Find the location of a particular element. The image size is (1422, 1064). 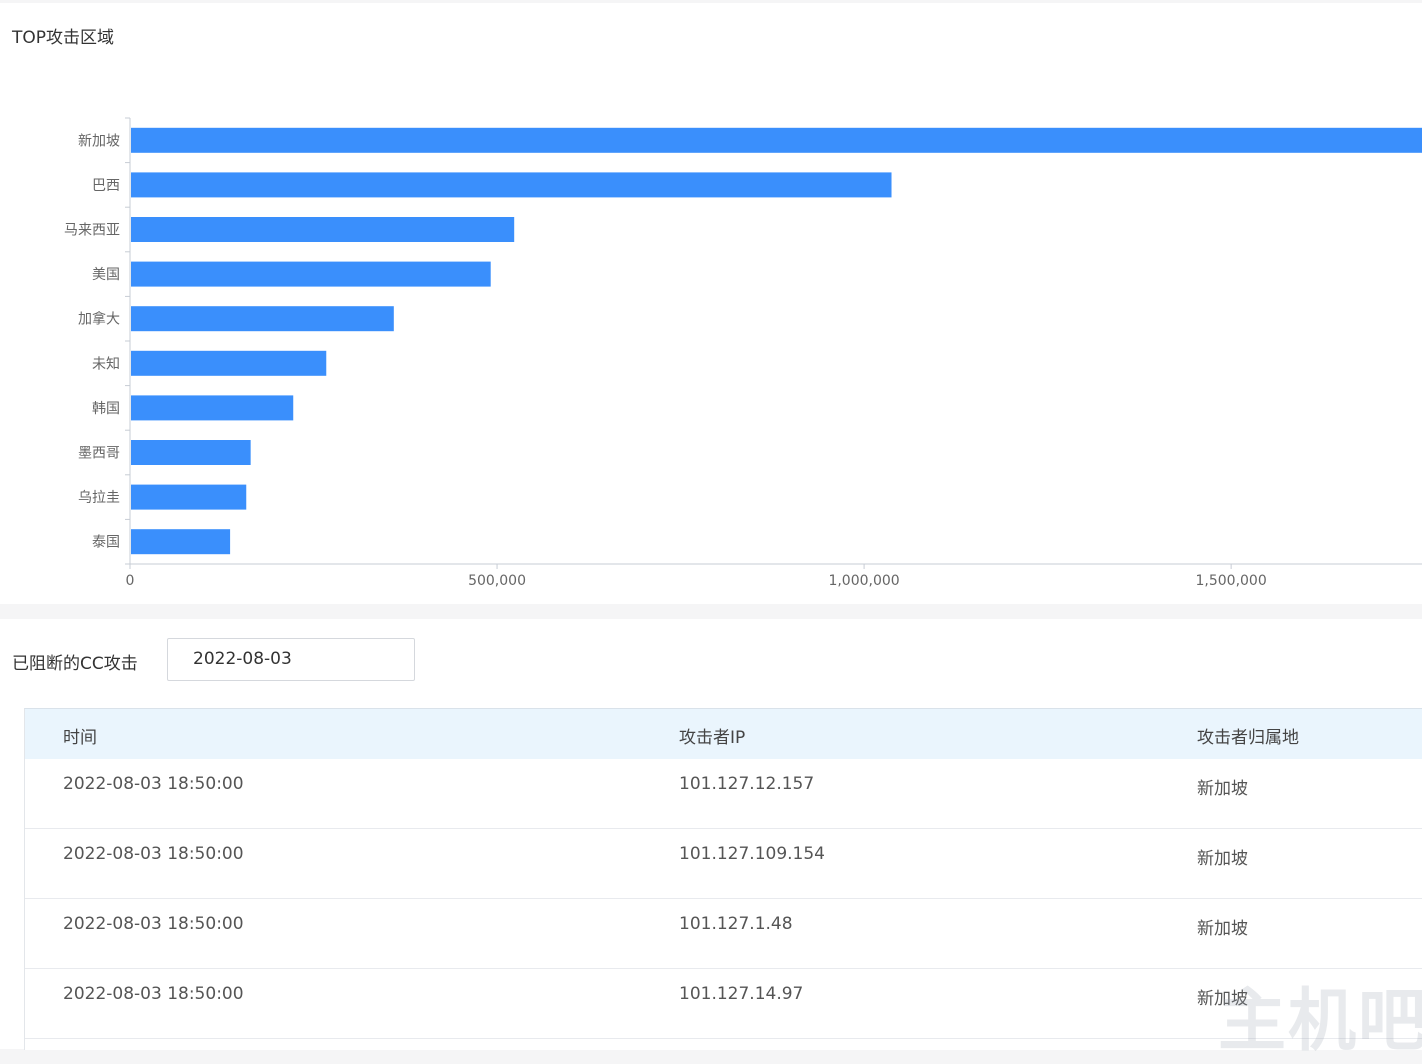

category-label: 韩国 is located at coordinates (106, 409).